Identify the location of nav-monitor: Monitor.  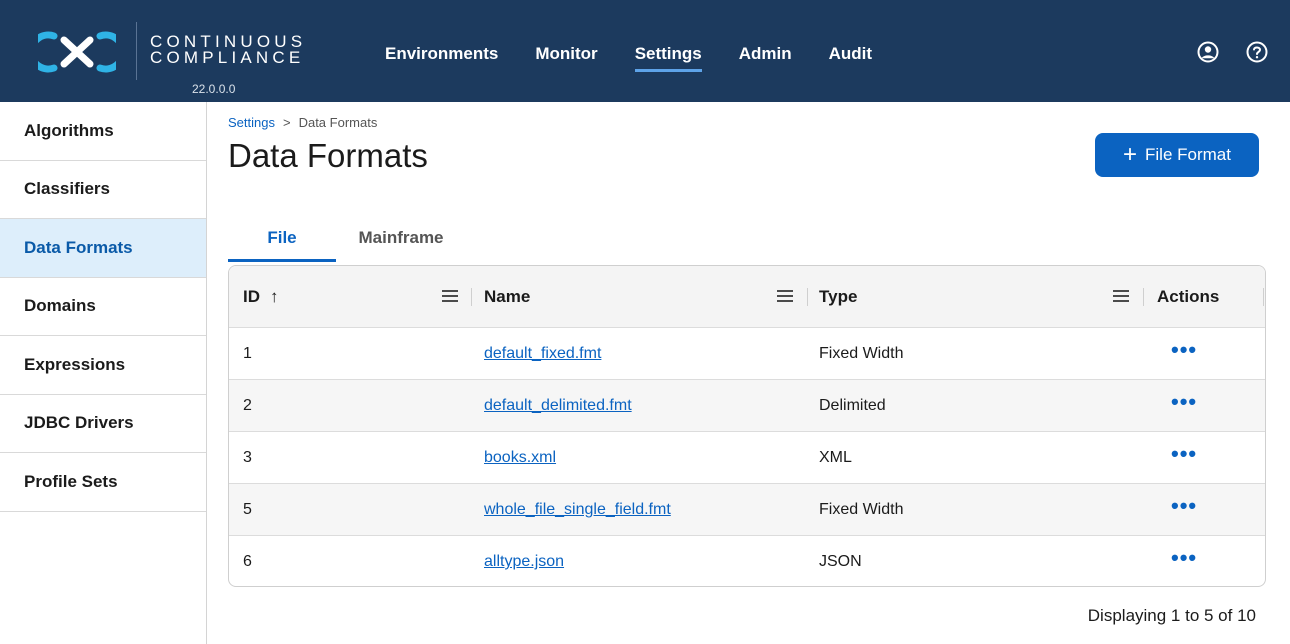
(566, 54).